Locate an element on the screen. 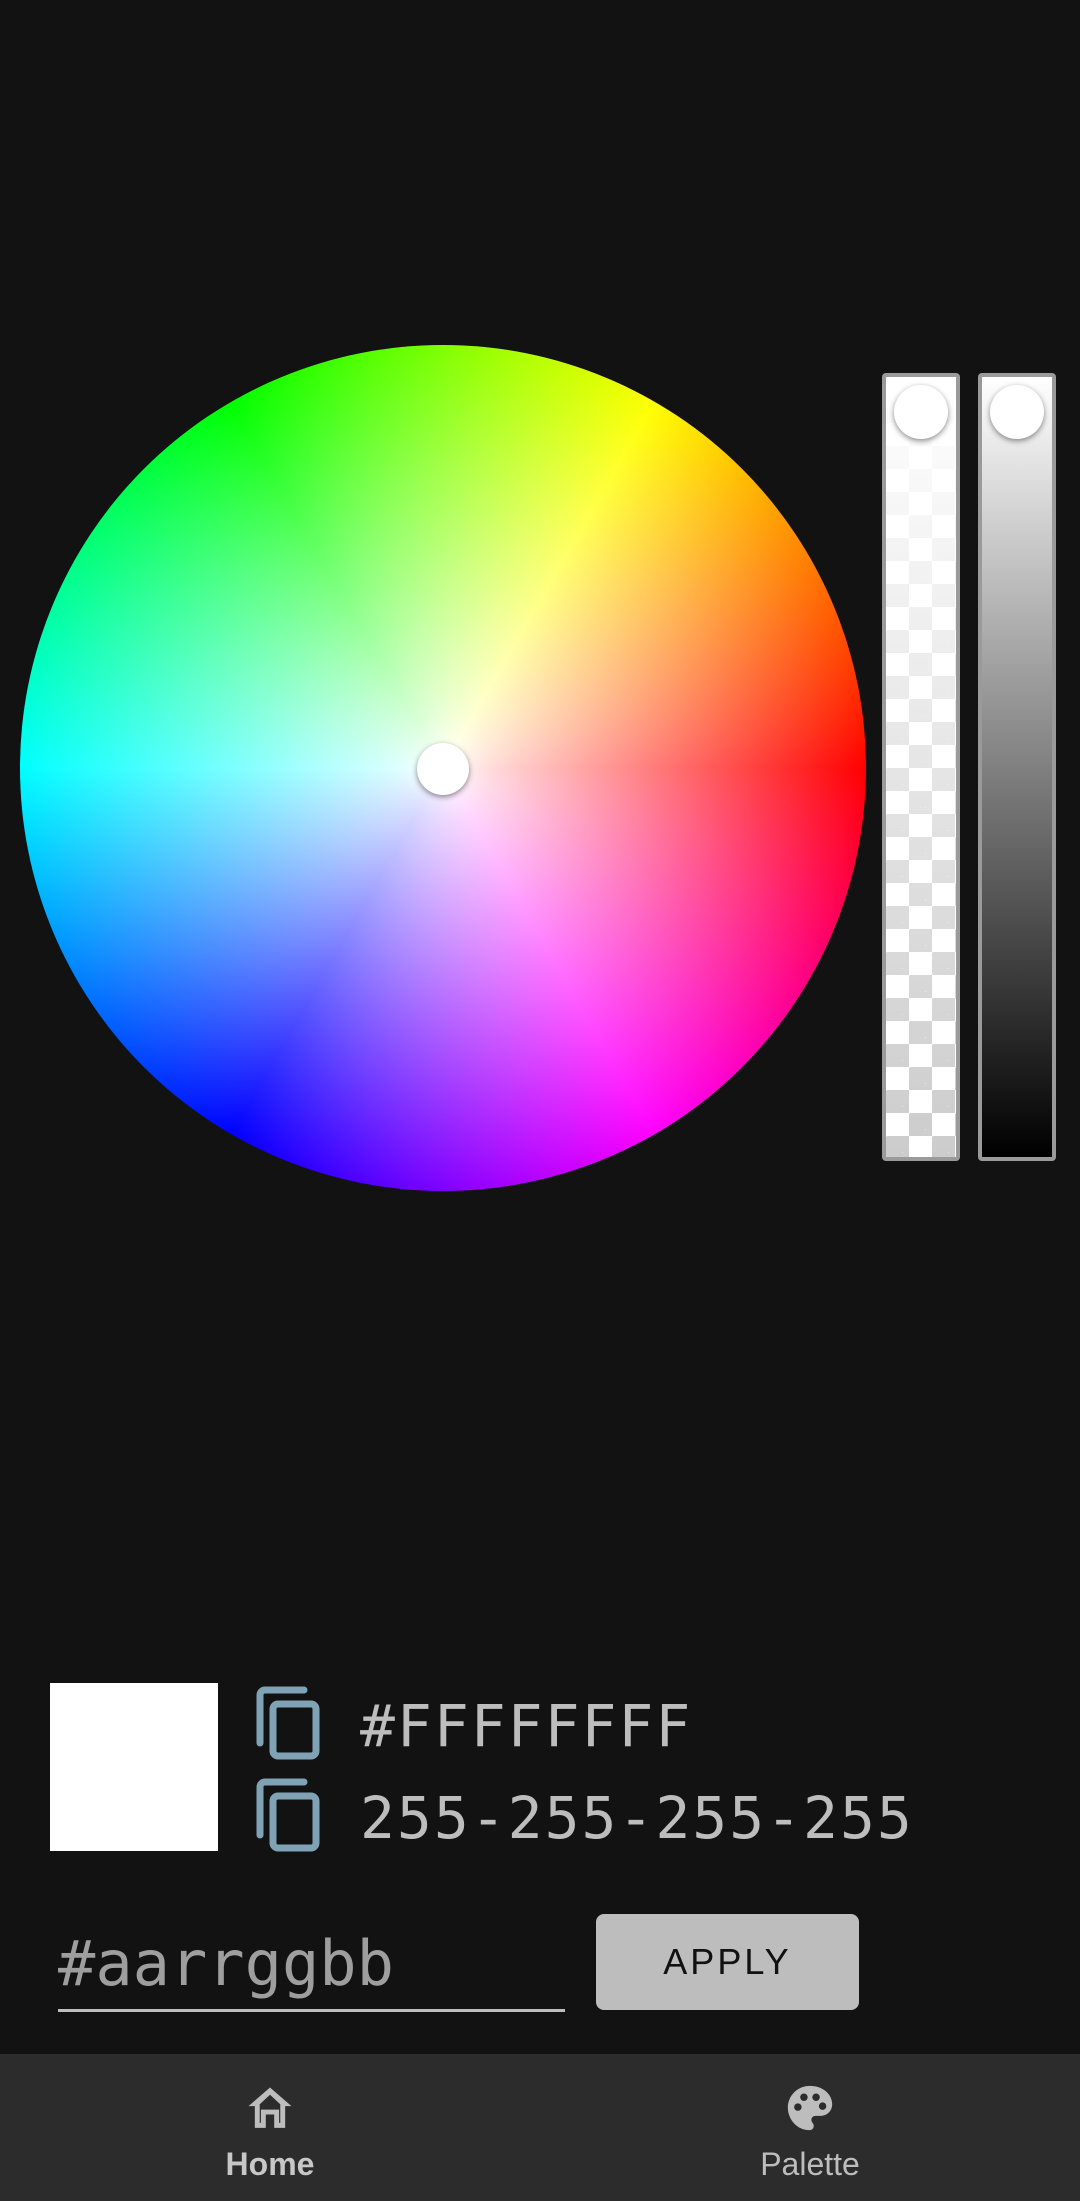 The height and width of the screenshot is (2201, 1080). apply-button: APPLY is located at coordinates (727, 1962).